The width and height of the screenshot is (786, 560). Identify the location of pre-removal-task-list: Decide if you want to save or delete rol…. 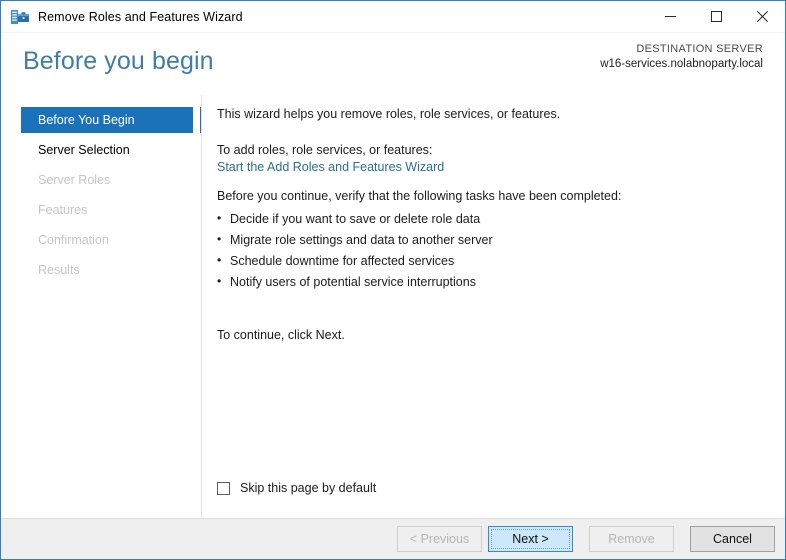
(355, 252).